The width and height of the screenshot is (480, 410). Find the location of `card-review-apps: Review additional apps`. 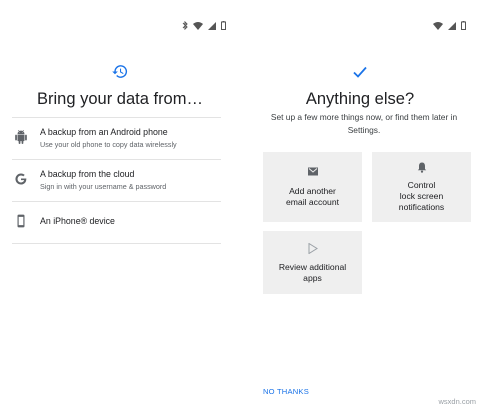

card-review-apps: Review additional apps is located at coordinates (312, 262).